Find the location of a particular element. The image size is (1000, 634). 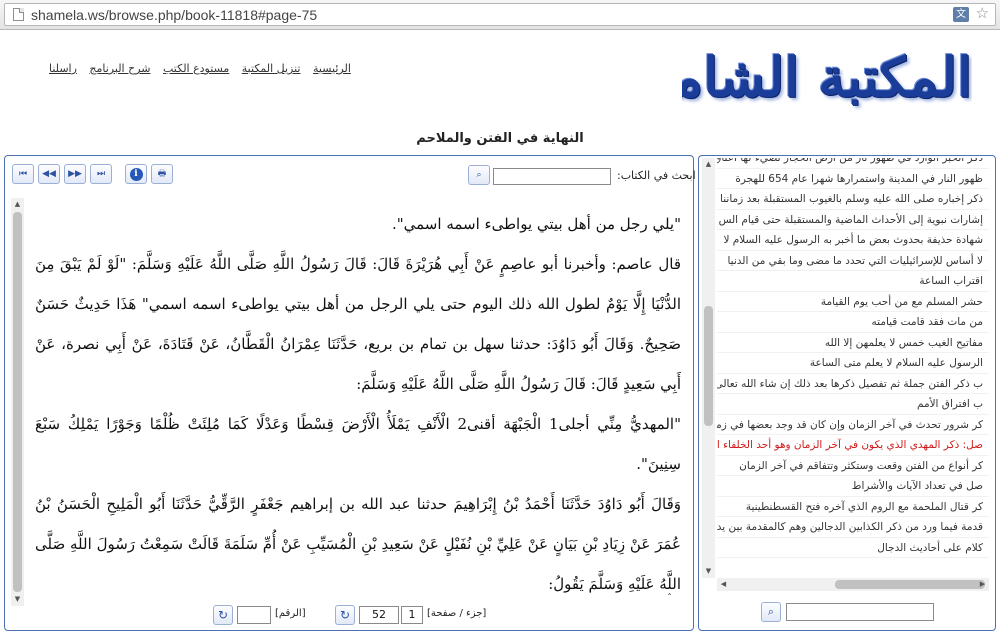

book-title: النهاية في الفتن والملاحم is located at coordinates (500, 138).